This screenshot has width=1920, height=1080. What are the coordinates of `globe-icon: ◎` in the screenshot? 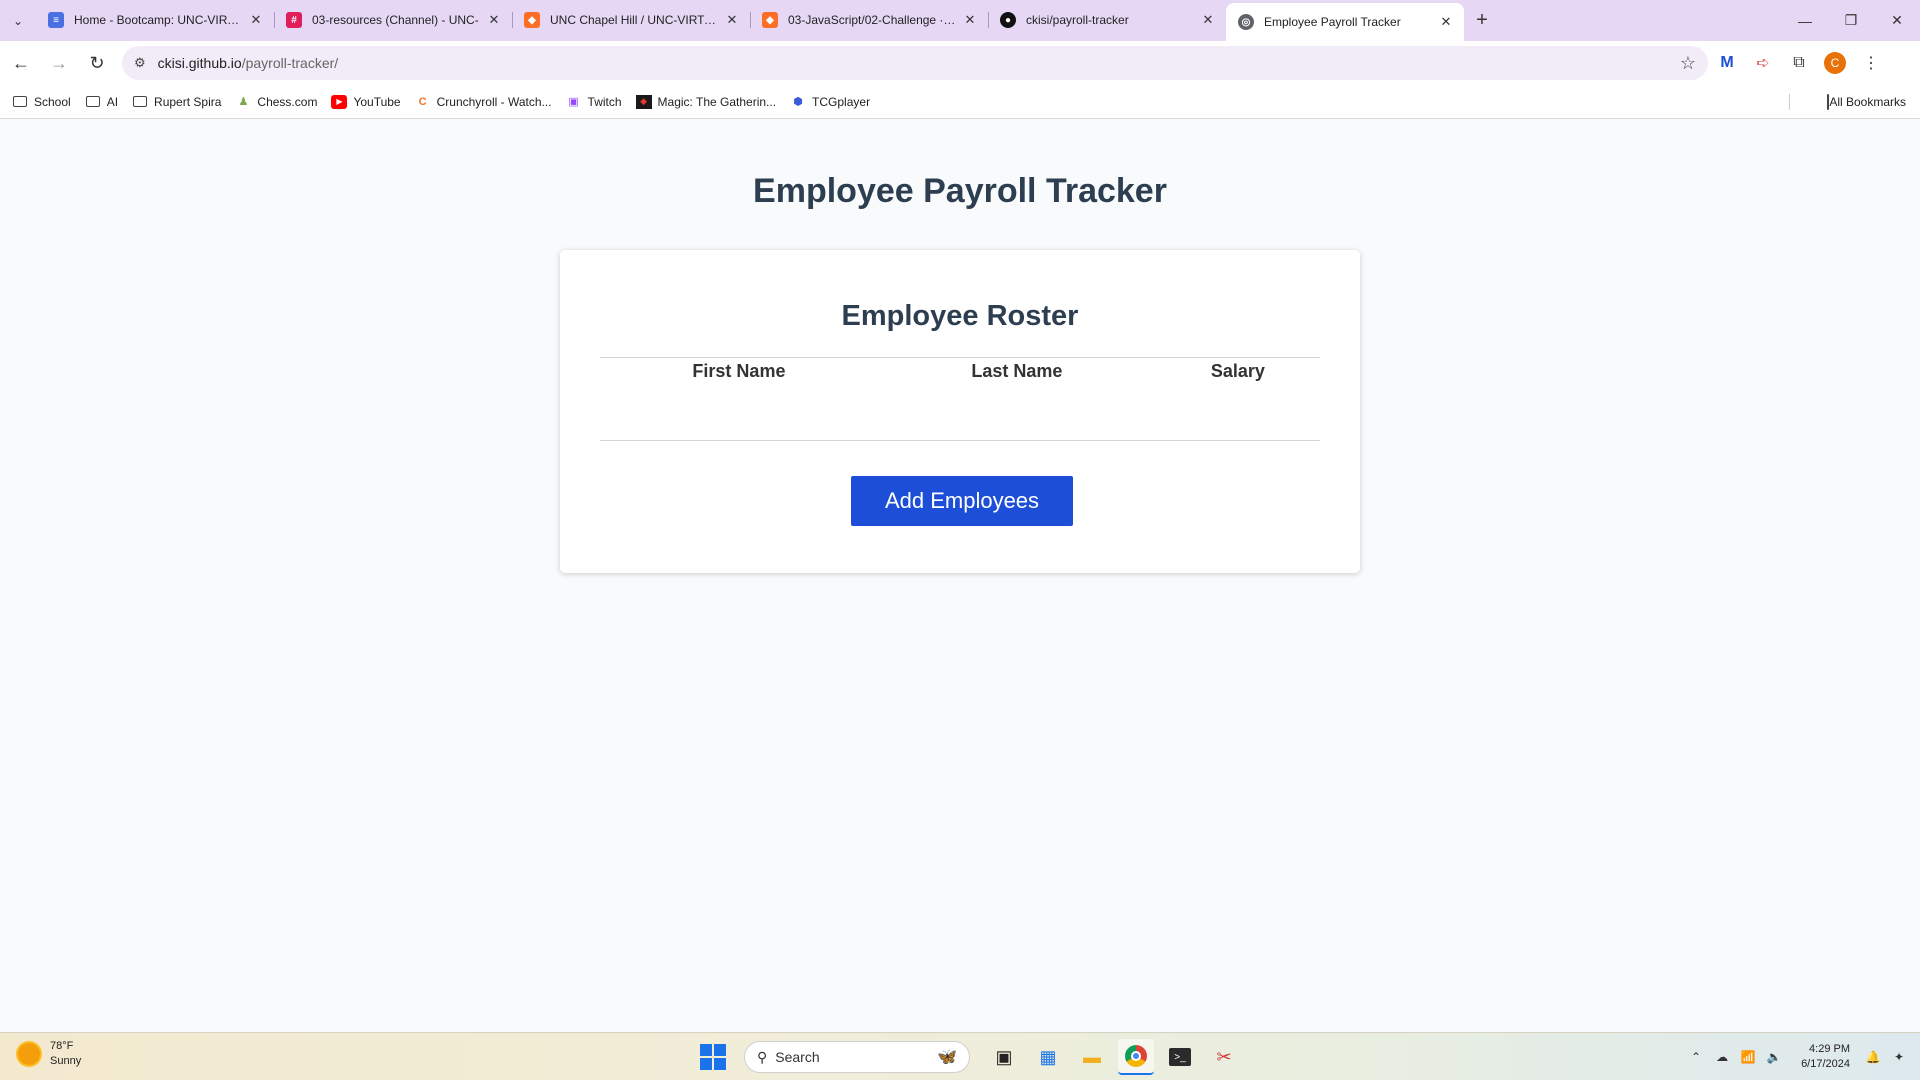 It's located at (1246, 22).